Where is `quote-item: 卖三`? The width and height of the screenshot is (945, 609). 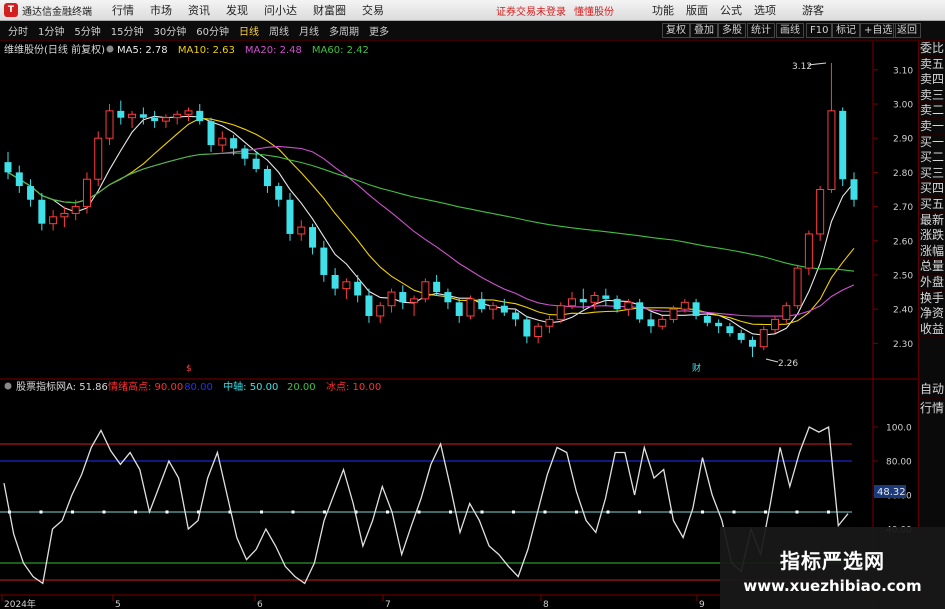
quote-item: 卖三 is located at coordinates (932, 96).